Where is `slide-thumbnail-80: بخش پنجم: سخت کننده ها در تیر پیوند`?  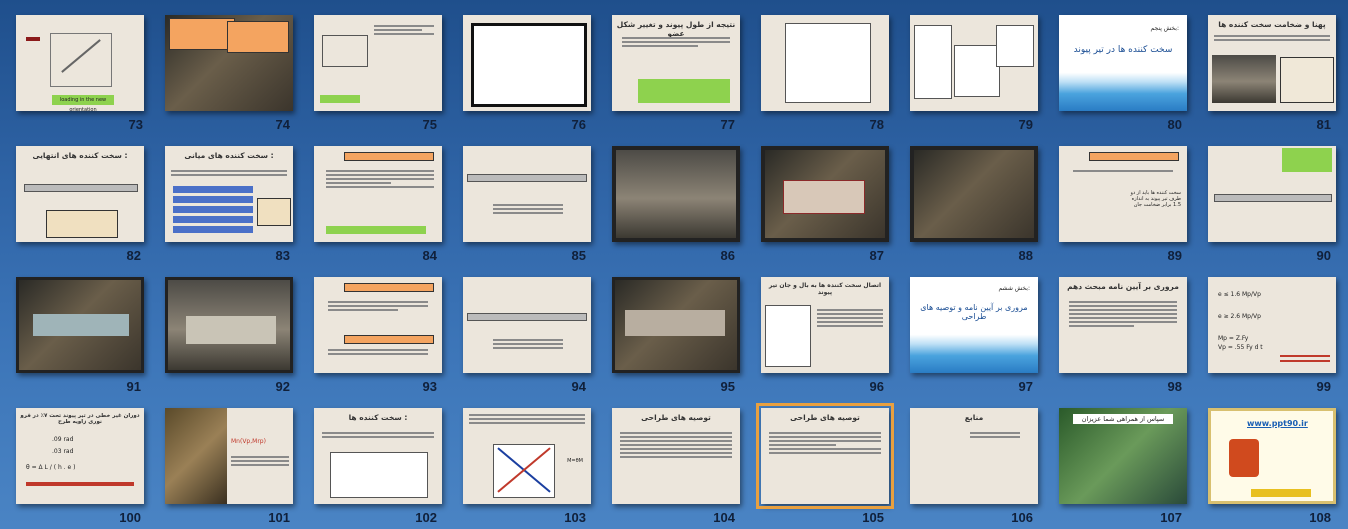
slide-thumbnail-80: بخش پنجم: سخت کننده ها در تیر پیوند is located at coordinates (1123, 63).